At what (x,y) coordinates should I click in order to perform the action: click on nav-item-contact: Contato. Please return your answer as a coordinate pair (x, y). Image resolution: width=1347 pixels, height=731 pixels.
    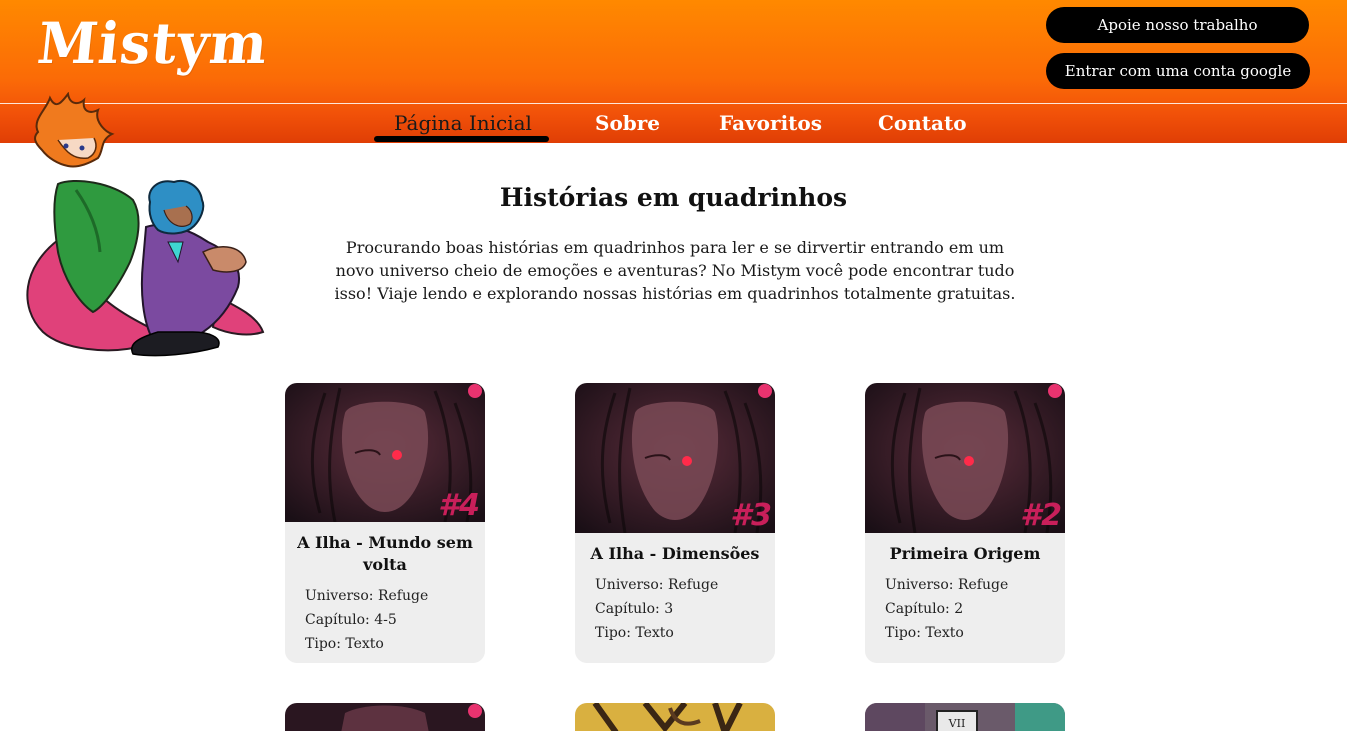
    Looking at the image, I should click on (922, 127).